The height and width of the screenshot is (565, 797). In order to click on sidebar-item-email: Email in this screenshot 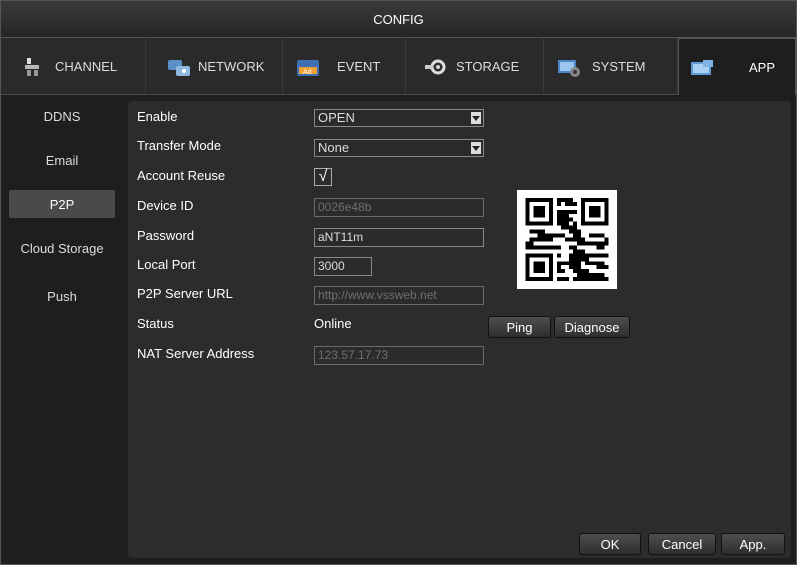, I will do `click(62, 160)`.